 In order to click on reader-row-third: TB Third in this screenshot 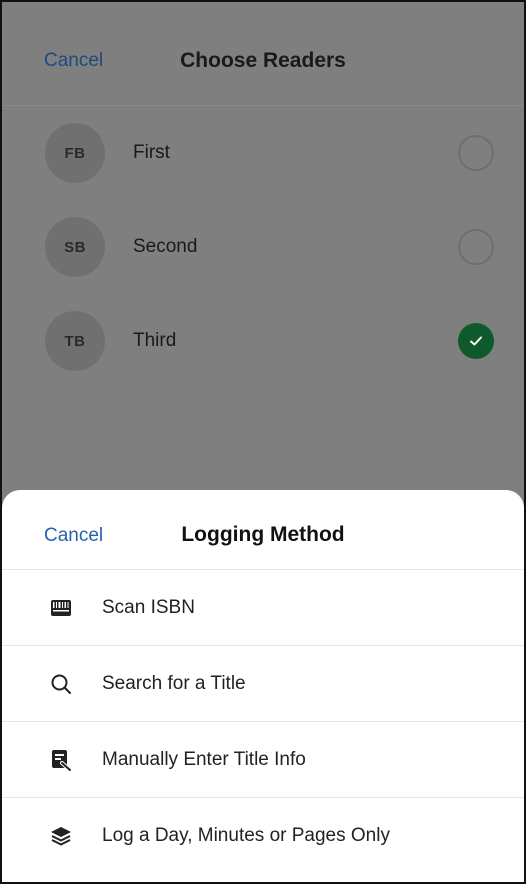, I will do `click(263, 341)`.